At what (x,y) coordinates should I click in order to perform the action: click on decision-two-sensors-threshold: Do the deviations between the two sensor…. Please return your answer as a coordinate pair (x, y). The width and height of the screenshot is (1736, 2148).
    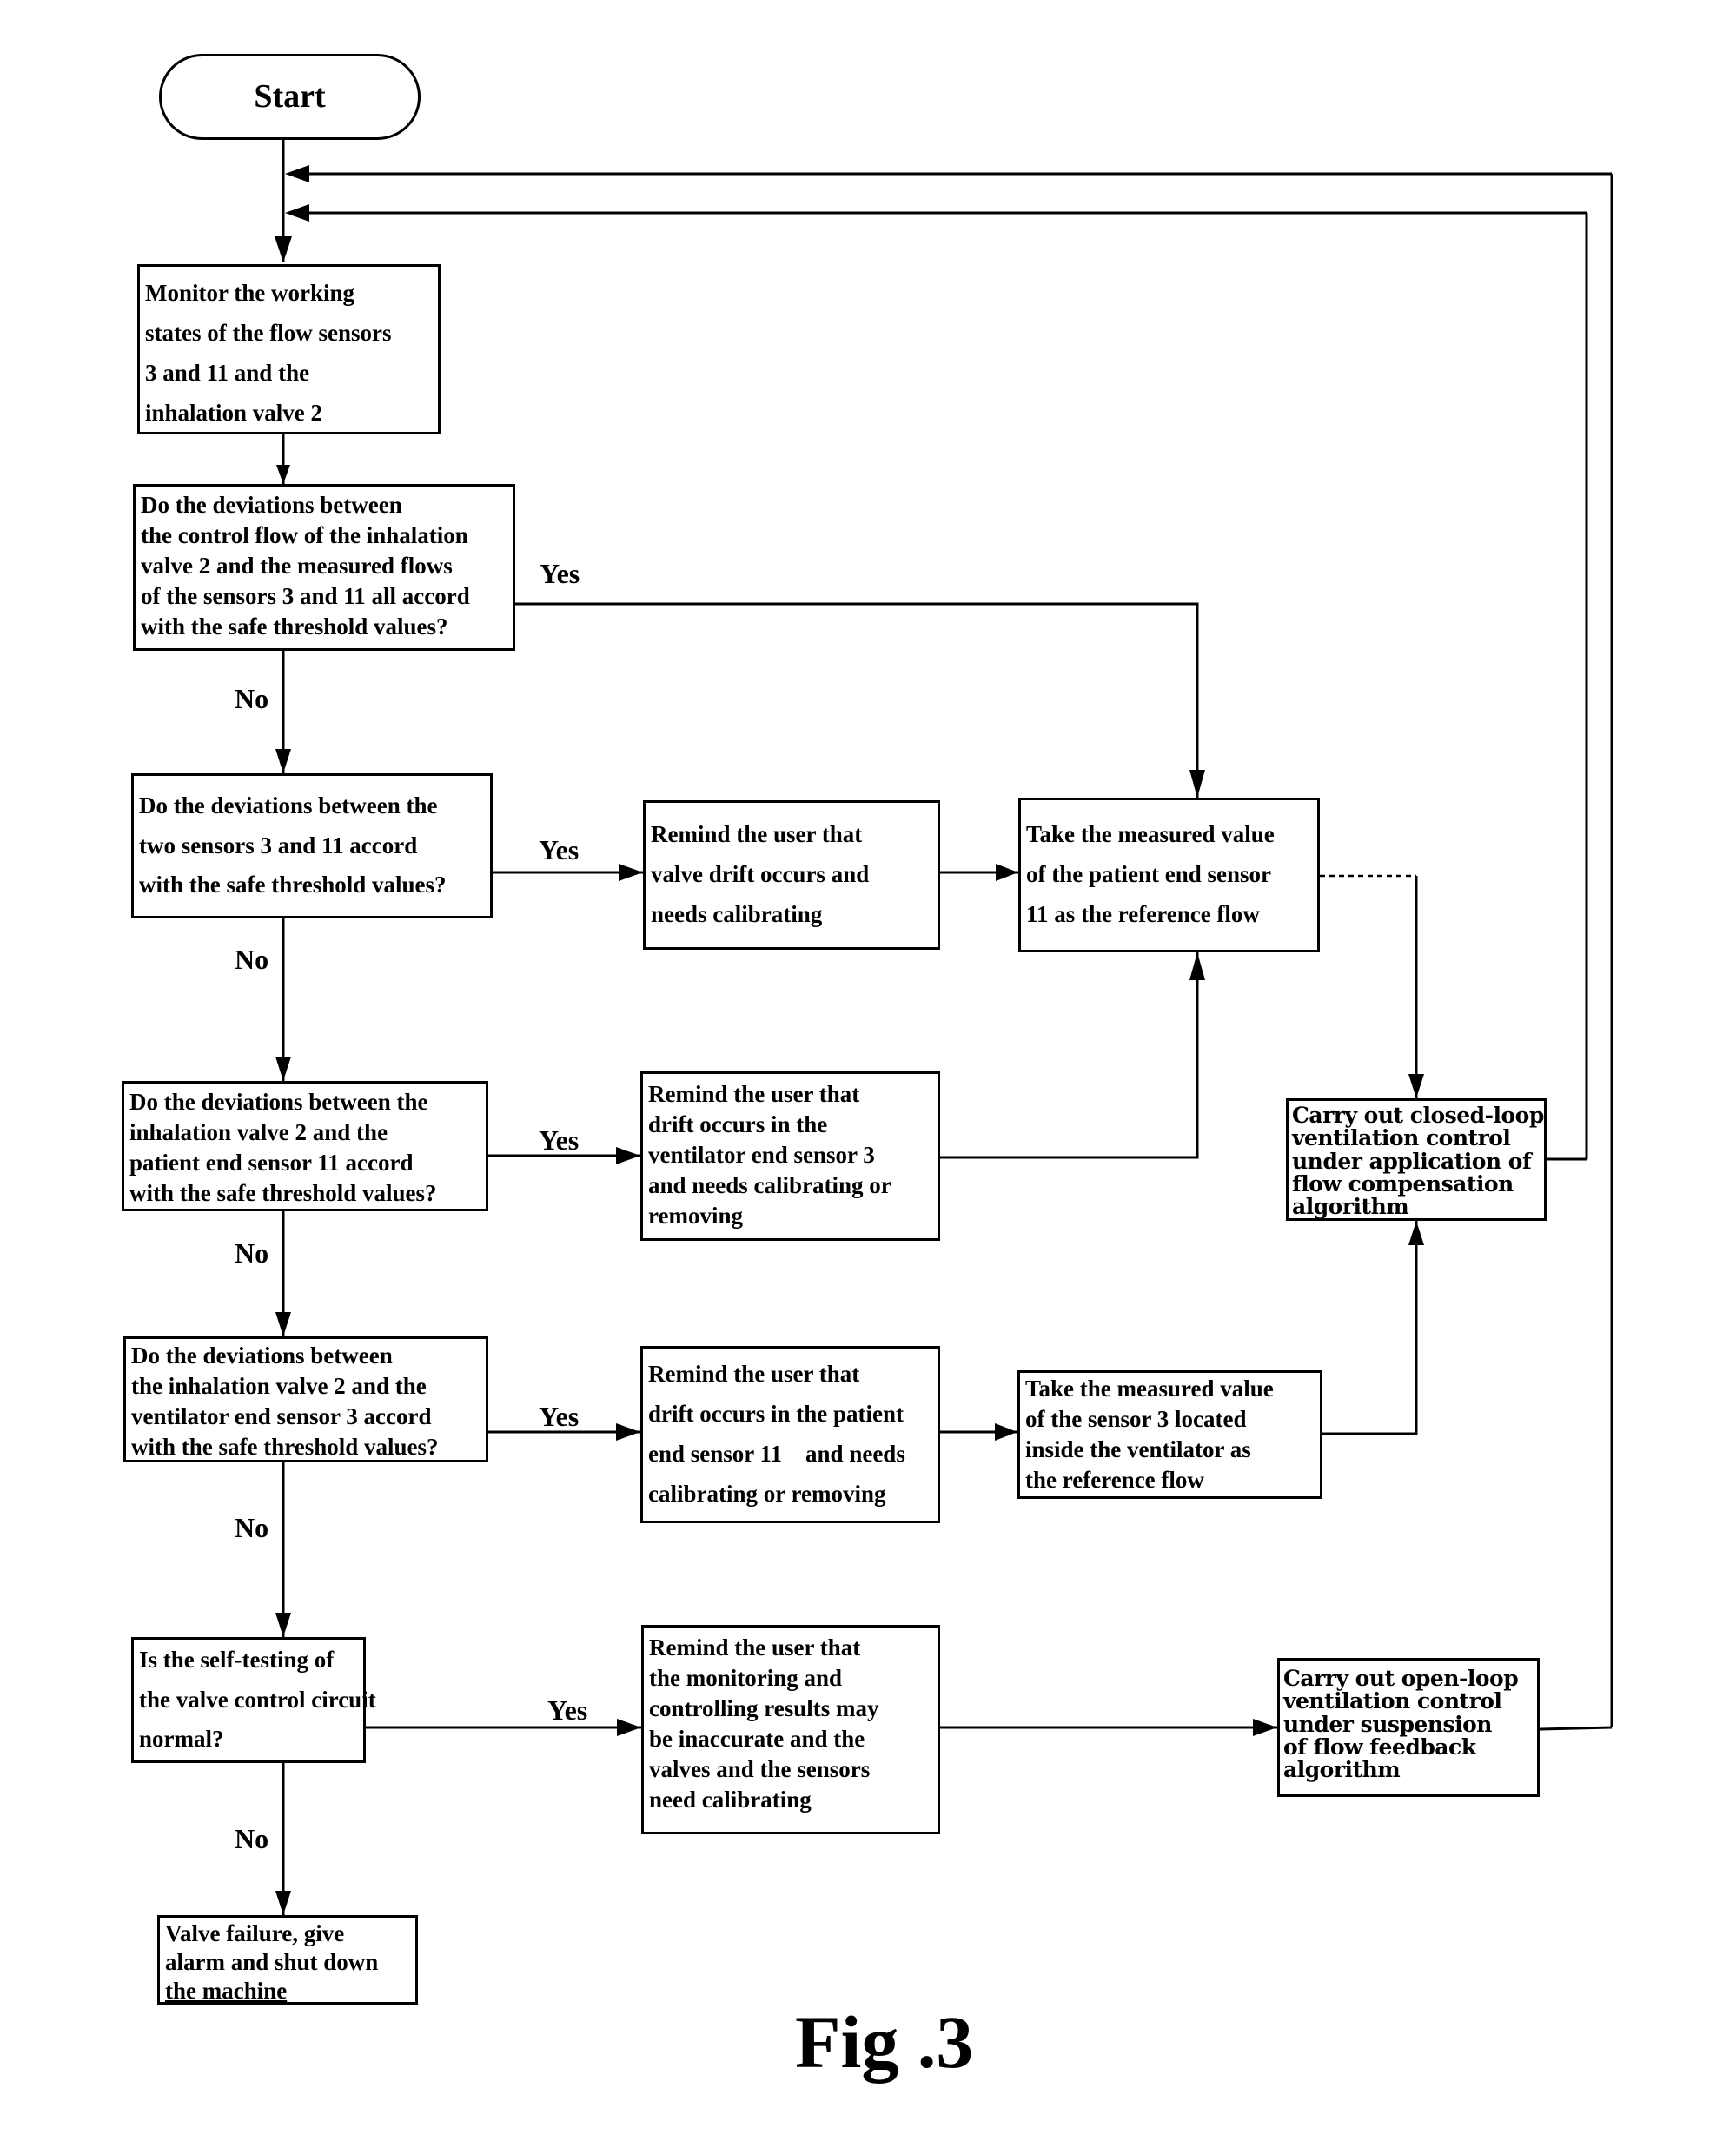
    Looking at the image, I should click on (312, 845).